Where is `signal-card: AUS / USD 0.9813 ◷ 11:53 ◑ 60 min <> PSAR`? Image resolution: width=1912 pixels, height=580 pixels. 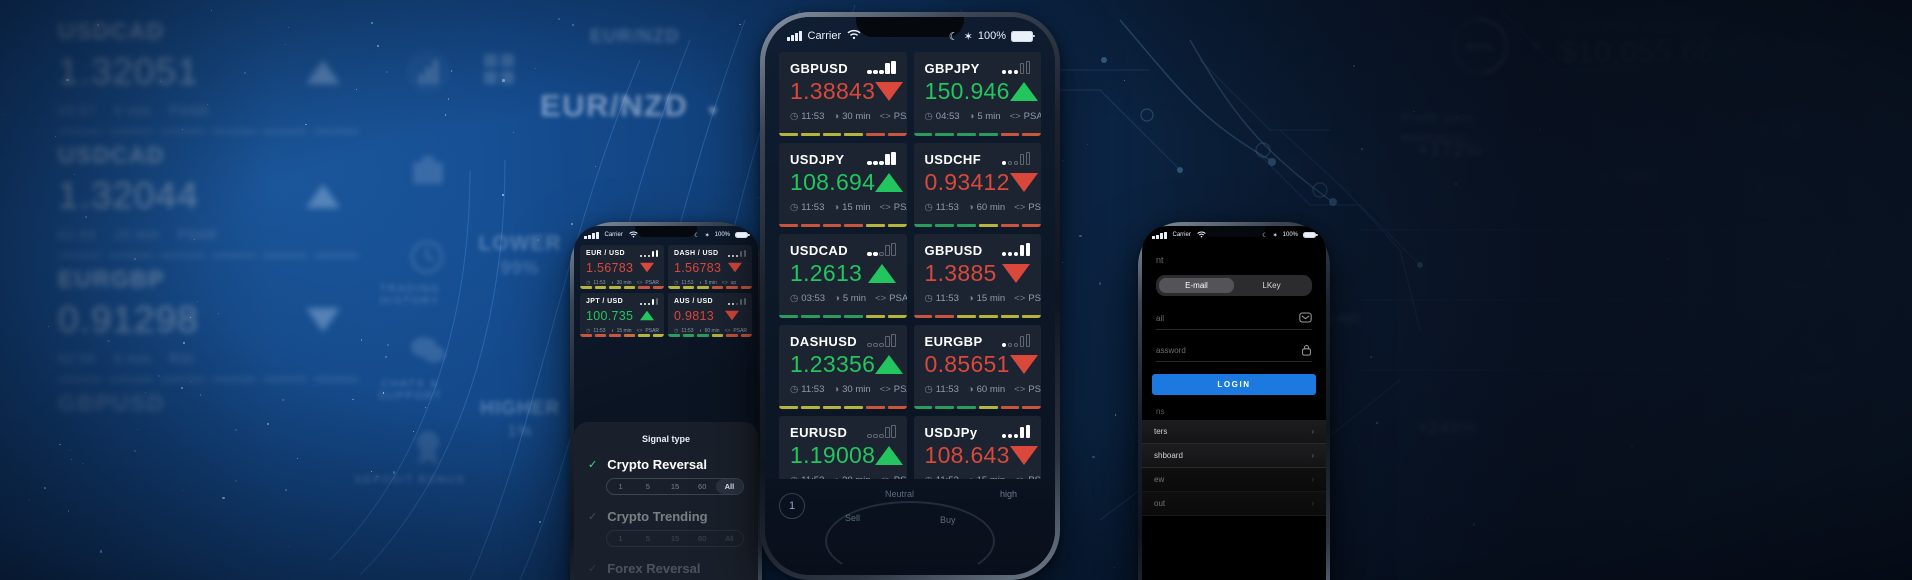 signal-card: AUS / USD 0.9813 ◷ 11:53 ◑ 60 min <> PSAR is located at coordinates (710, 315).